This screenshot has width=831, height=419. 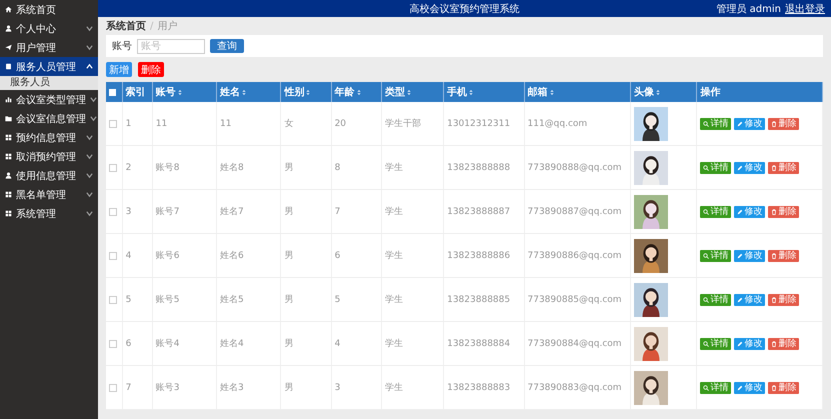 I want to click on table-cell: 13823888883, so click(x=478, y=387).